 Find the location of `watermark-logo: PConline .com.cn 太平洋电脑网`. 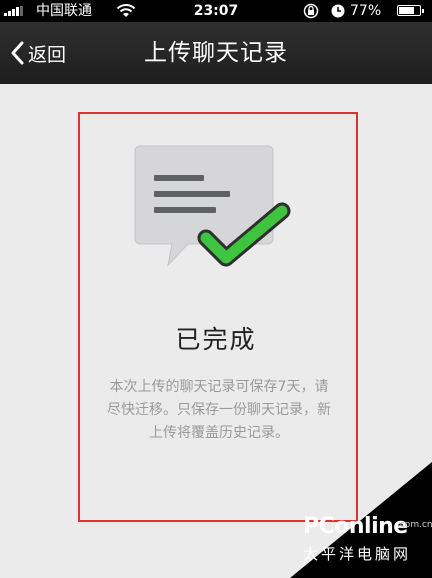

watermark-logo: PConline .com.cn 太平洋电脑网 is located at coordinates (367, 544).